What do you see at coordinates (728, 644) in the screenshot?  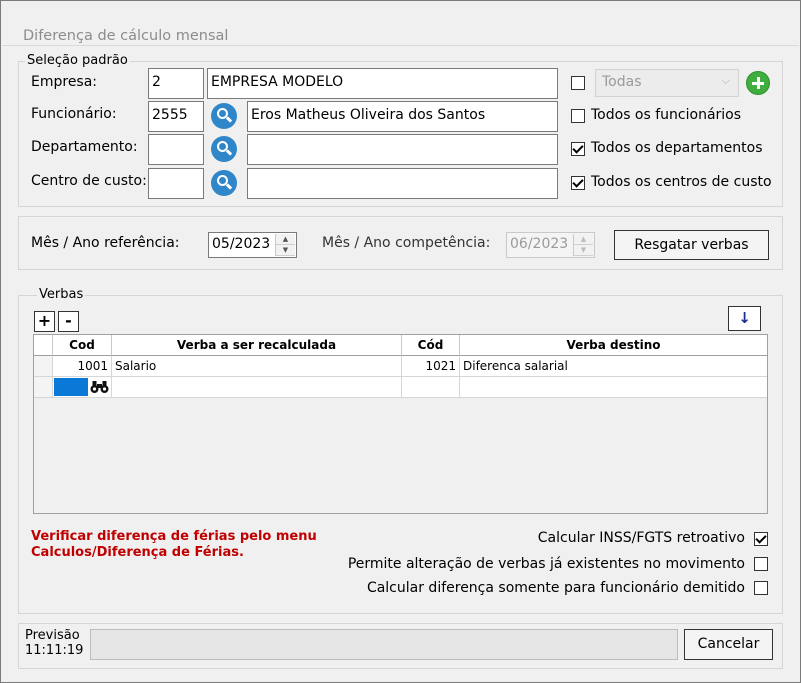 I see `cancel-button: Cancelar` at bounding box center [728, 644].